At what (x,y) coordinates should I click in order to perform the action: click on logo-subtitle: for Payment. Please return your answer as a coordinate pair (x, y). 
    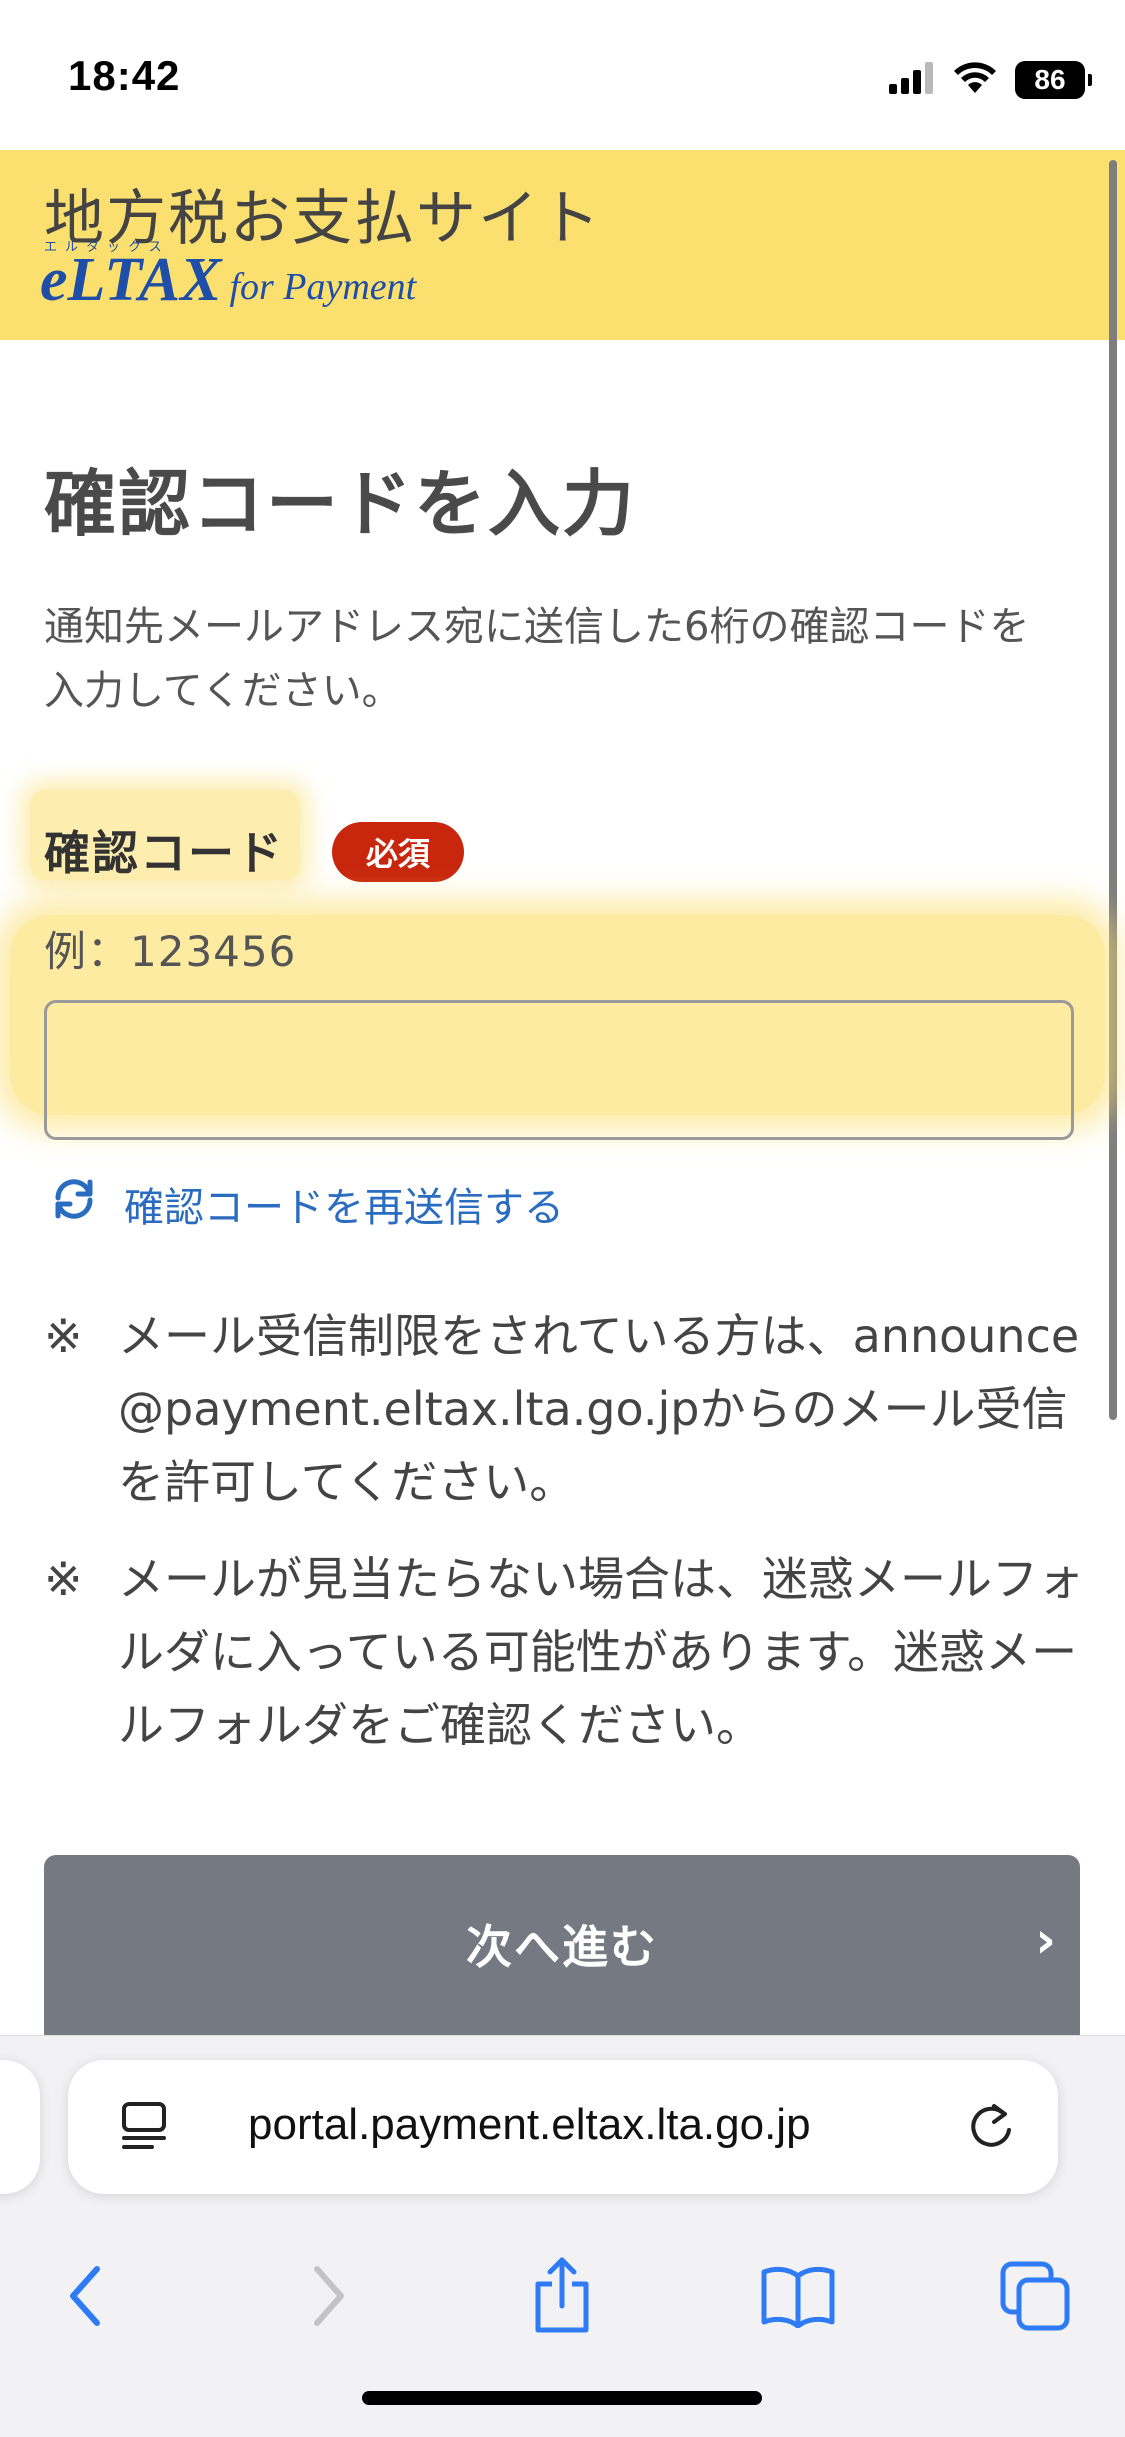
    Looking at the image, I should click on (323, 287).